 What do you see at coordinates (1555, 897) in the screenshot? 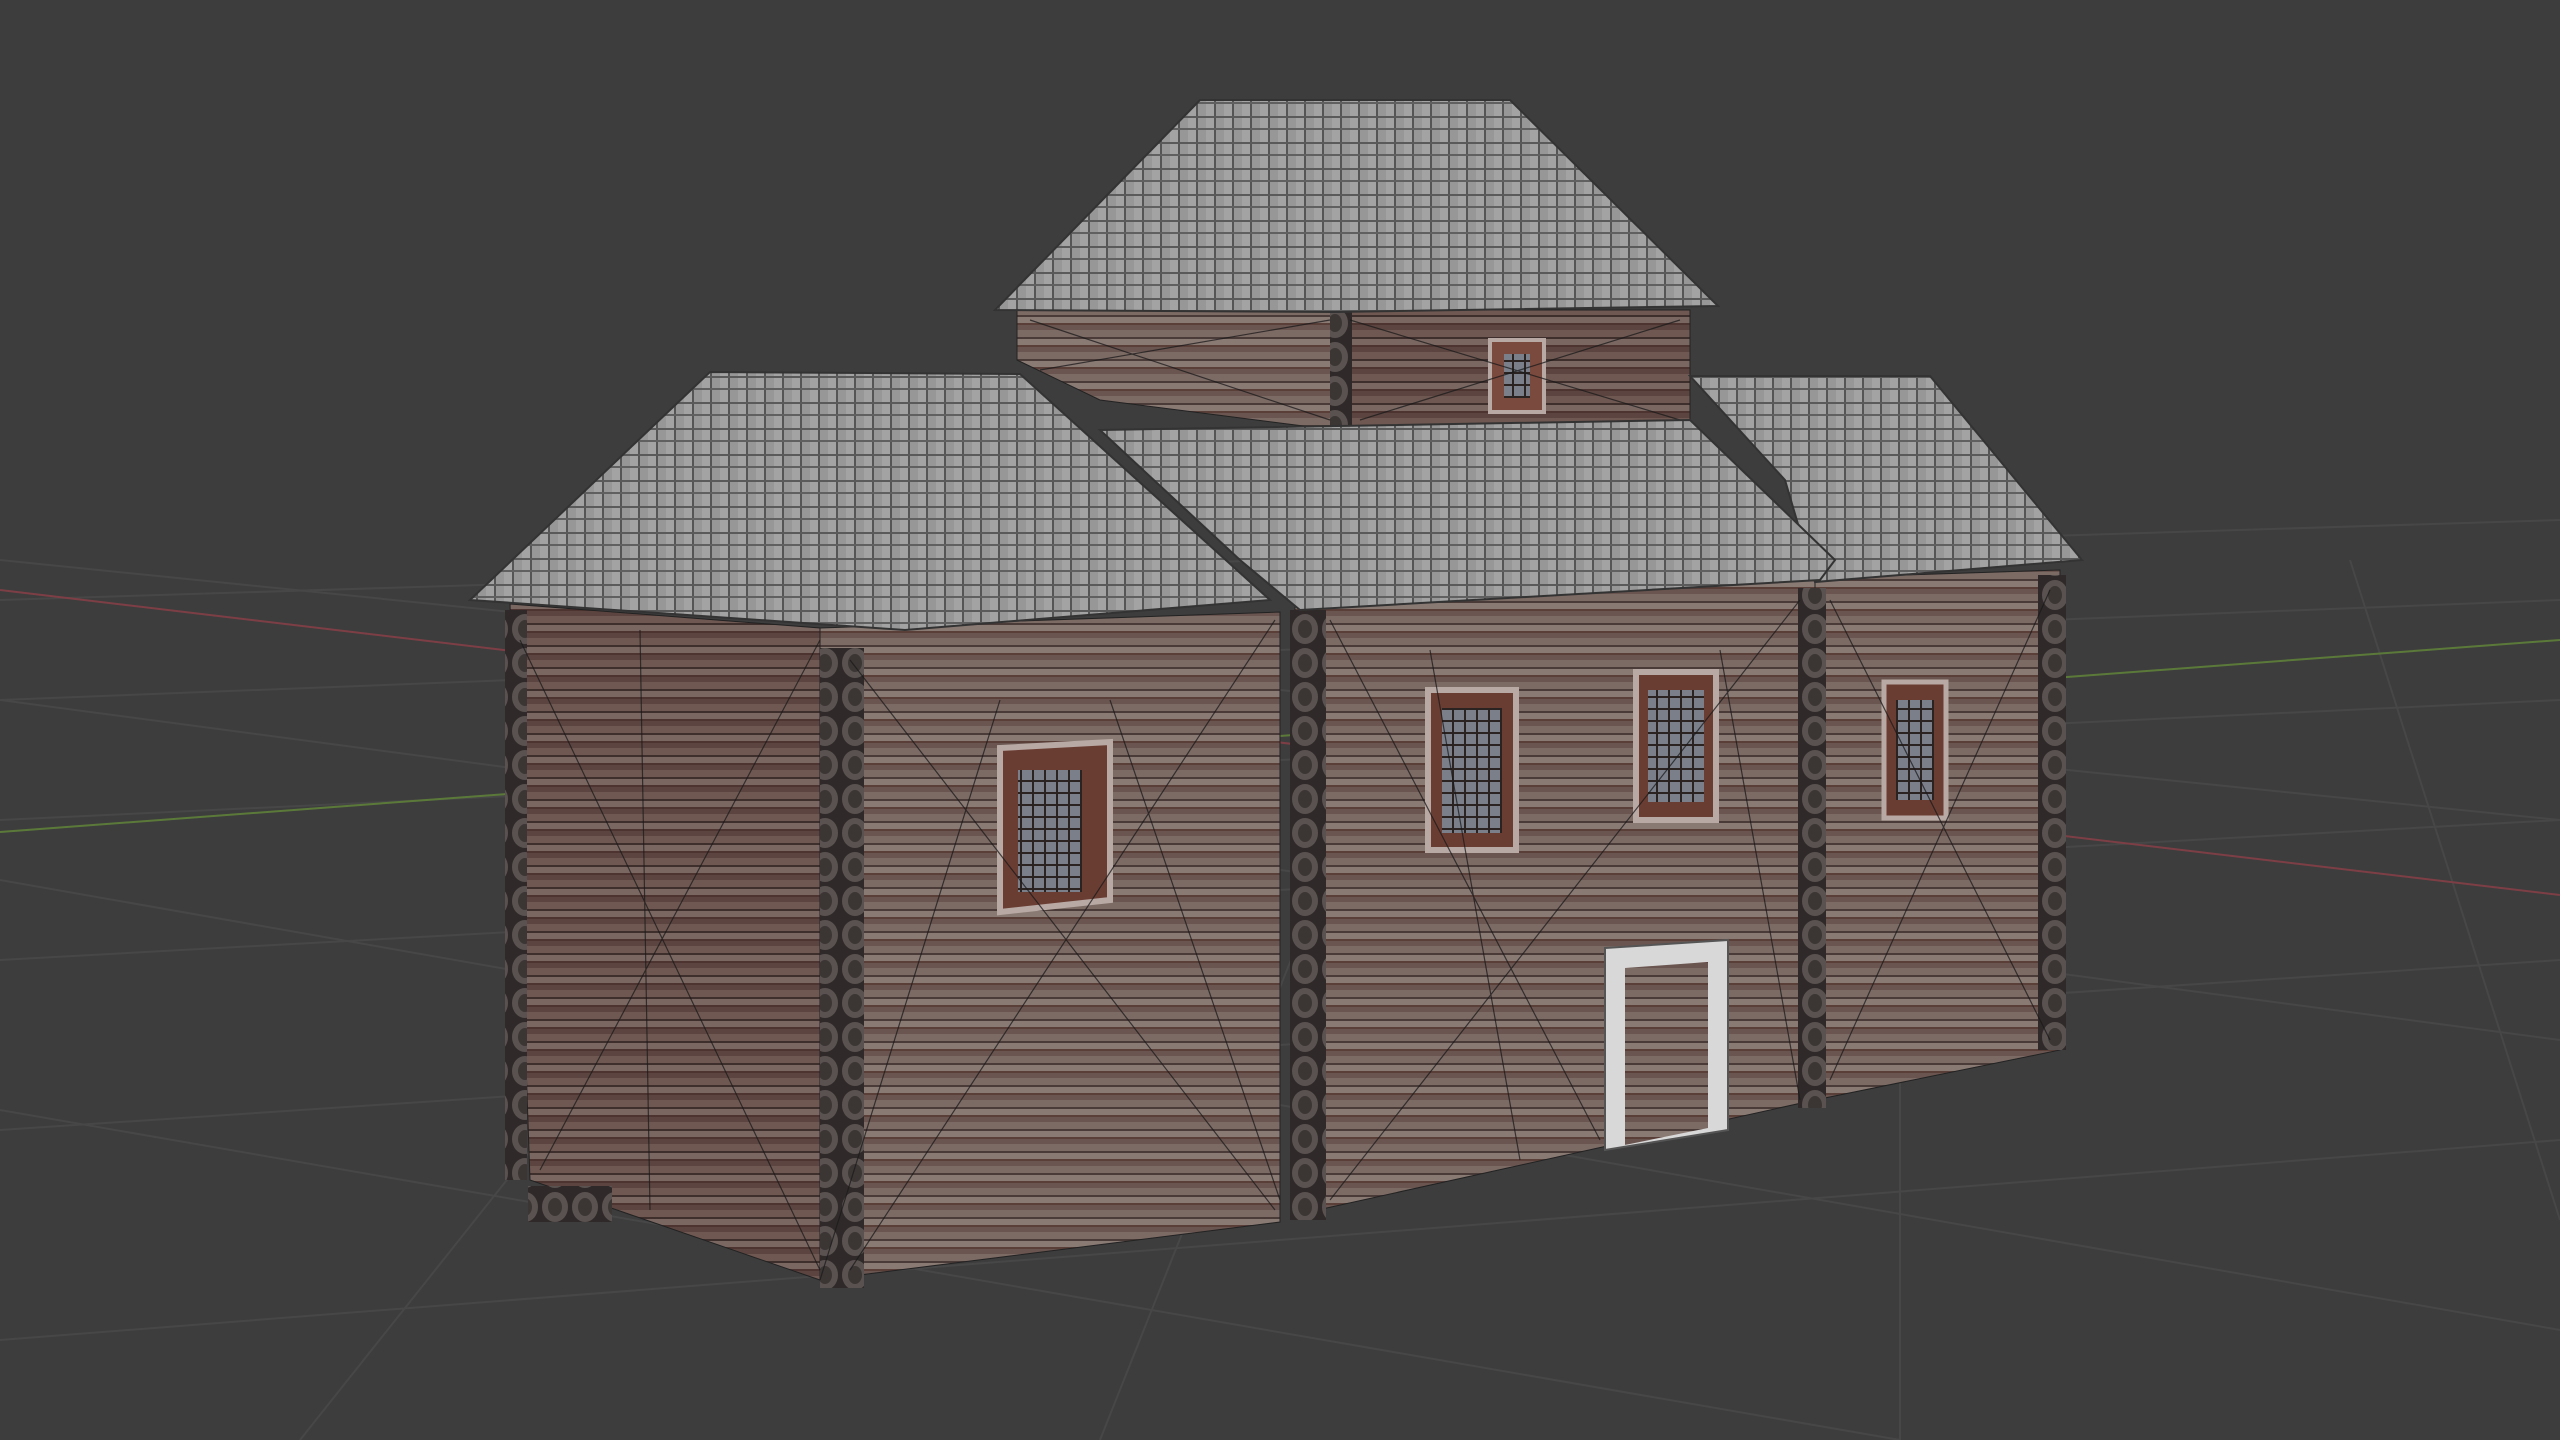
I see `central-wall` at bounding box center [1555, 897].